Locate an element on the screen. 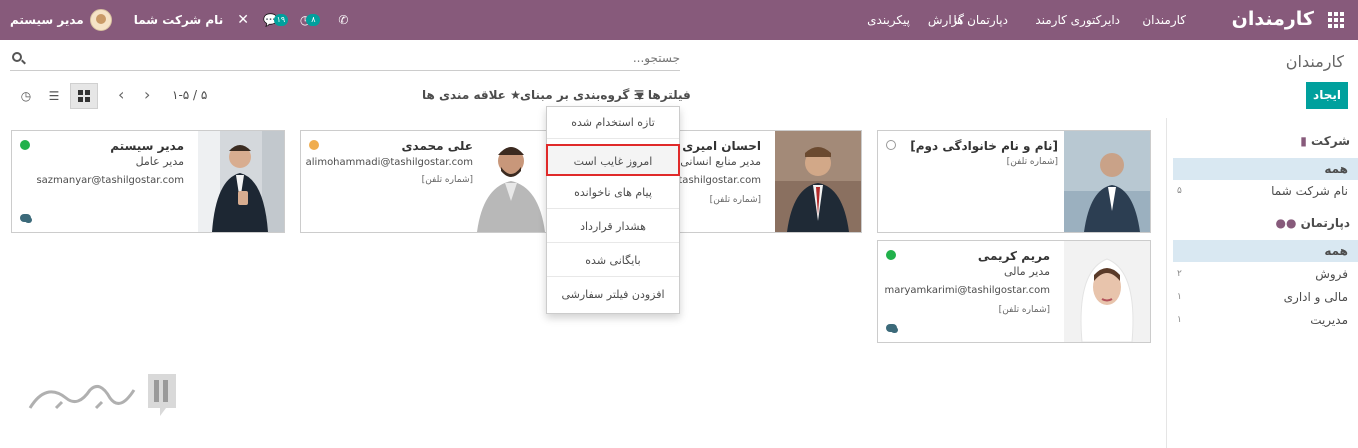 The width and height of the screenshot is (1358, 448). employee-name: احسان امیری is located at coordinates (721, 146).